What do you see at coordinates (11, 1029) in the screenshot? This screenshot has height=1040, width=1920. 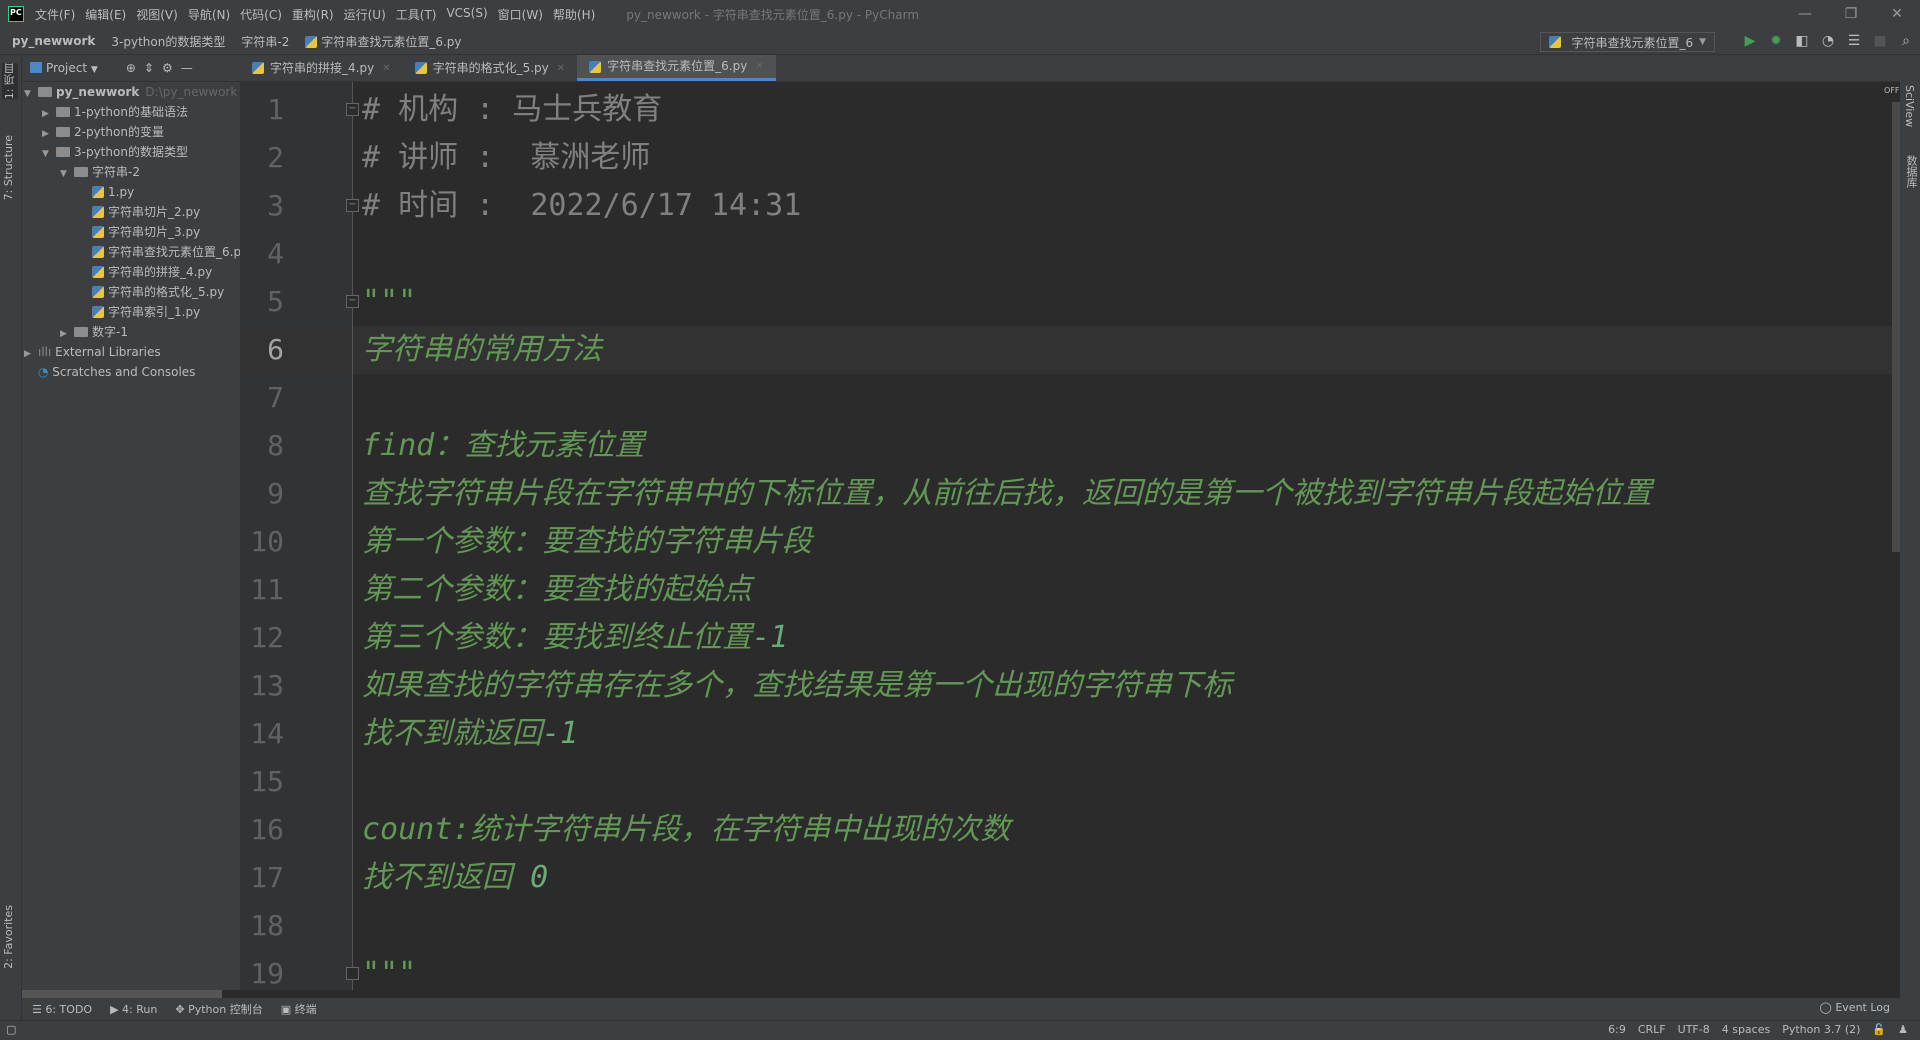 I see `toggle-tool-windows-icon: ▢` at bounding box center [11, 1029].